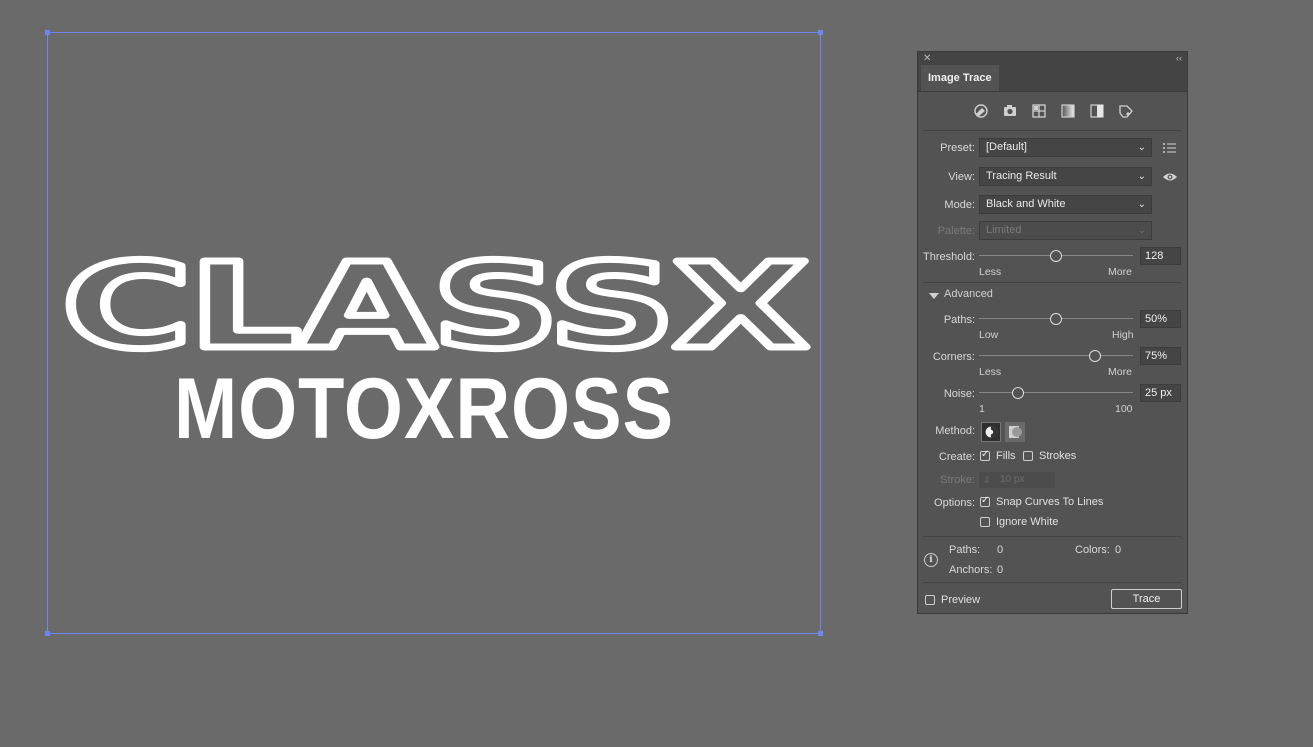 This screenshot has width=1313, height=747. What do you see at coordinates (1026, 204) in the screenshot?
I see `mode-value: Black and White` at bounding box center [1026, 204].